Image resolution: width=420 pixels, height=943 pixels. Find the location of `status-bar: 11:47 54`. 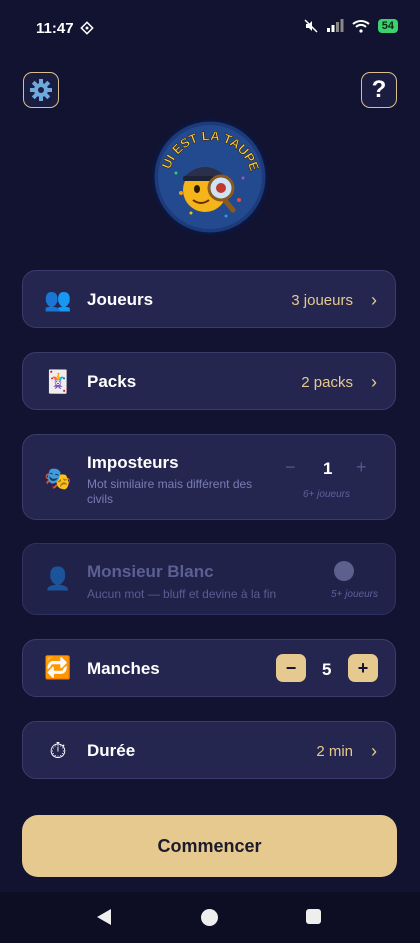

status-bar: 11:47 54 is located at coordinates (210, 29).